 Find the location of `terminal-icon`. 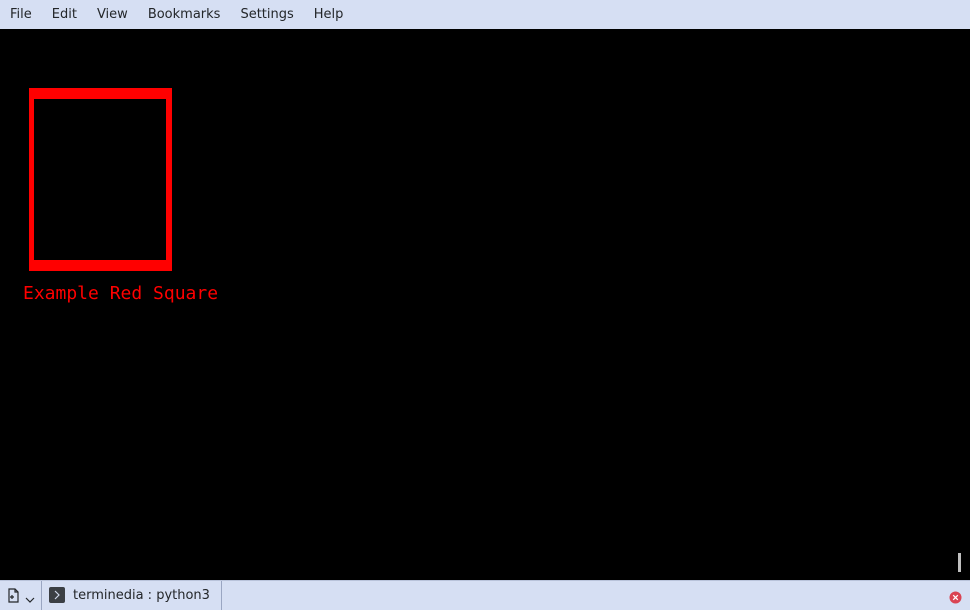

terminal-icon is located at coordinates (57, 595).